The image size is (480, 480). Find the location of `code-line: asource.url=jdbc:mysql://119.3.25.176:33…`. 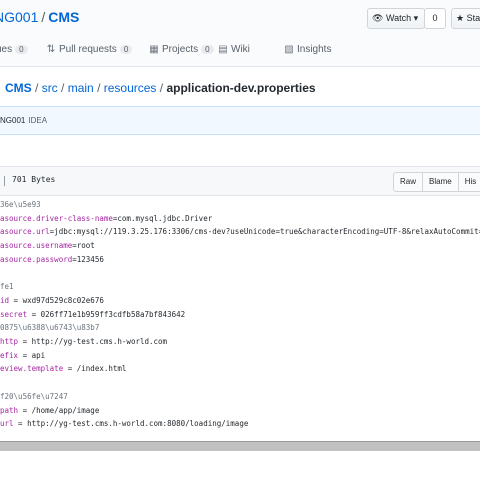

code-line: asource.url=jdbc:mysql://119.3.25.176:33… is located at coordinates (240, 231).